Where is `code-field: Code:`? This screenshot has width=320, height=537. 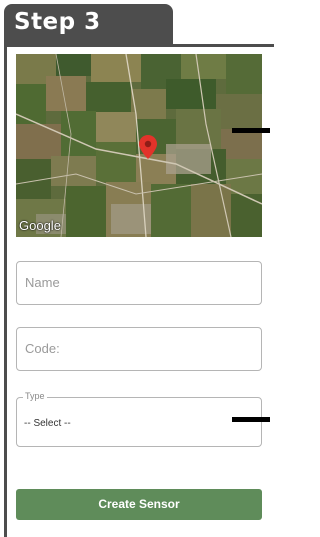
code-field: Code: is located at coordinates (139, 349).